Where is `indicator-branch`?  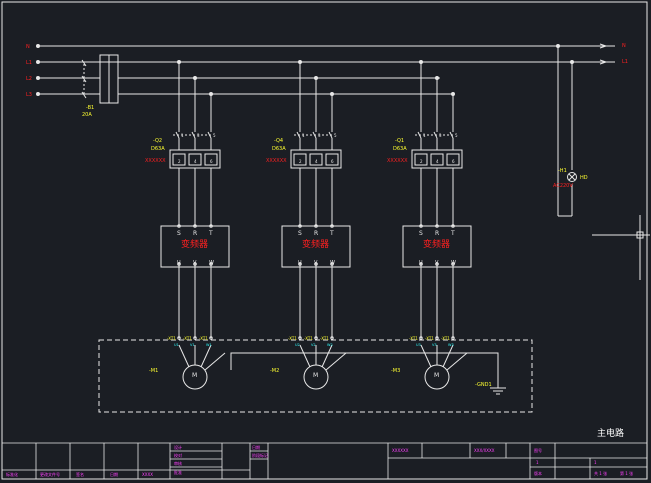 indicator-branch is located at coordinates (565, 130).